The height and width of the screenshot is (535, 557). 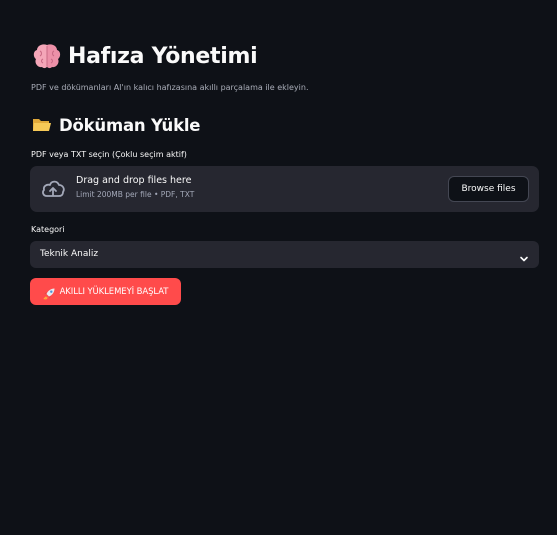 What do you see at coordinates (49, 292) in the screenshot?
I see `rocket-icon` at bounding box center [49, 292].